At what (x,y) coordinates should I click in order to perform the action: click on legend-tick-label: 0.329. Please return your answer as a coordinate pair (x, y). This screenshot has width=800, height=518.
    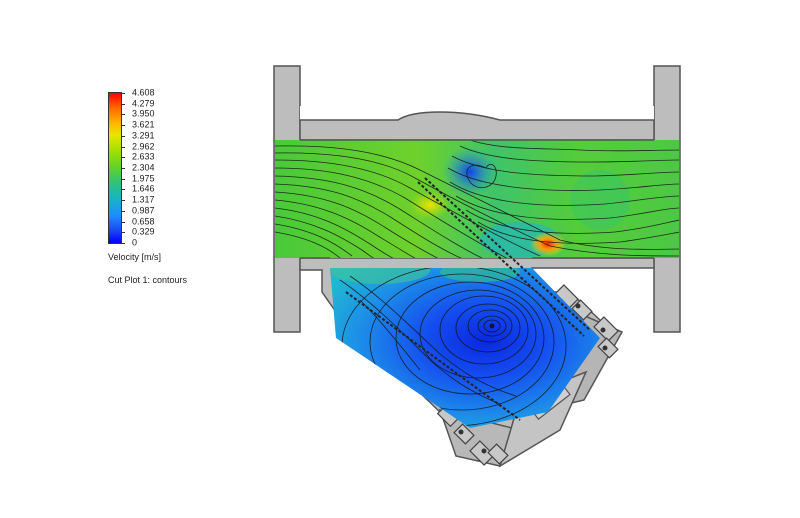
    Looking at the image, I should click on (143, 231).